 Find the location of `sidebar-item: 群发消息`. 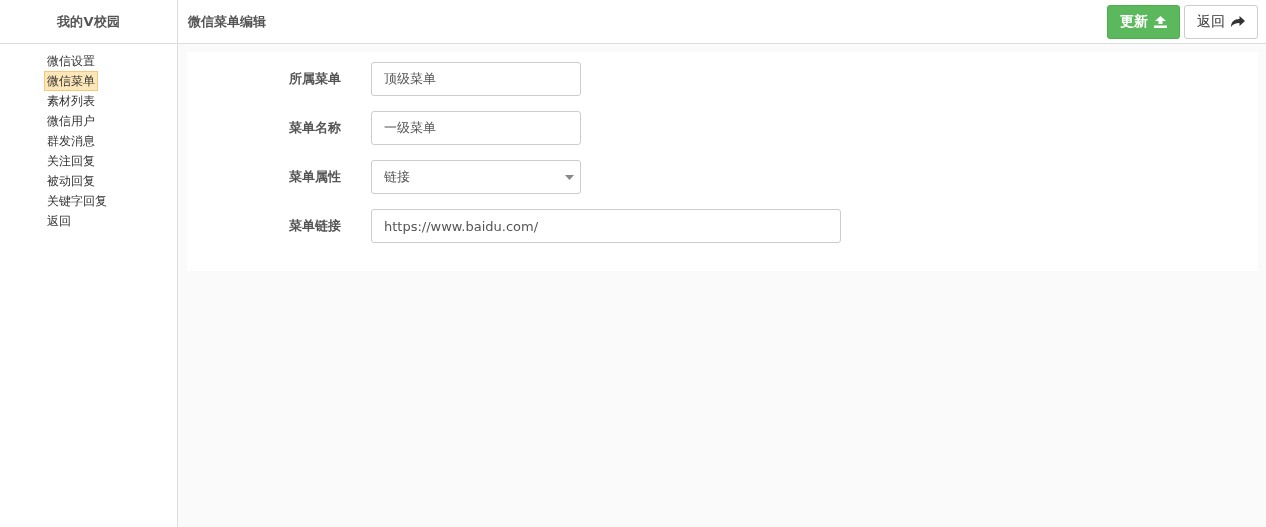

sidebar-item: 群发消息 is located at coordinates (71, 141).